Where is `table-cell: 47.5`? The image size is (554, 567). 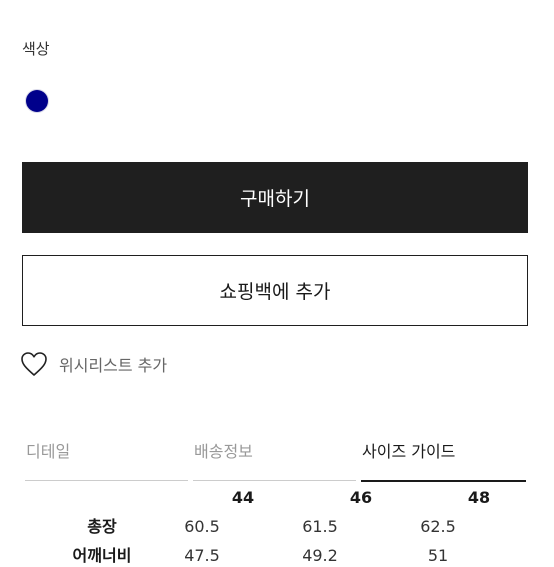 table-cell: 47.5 is located at coordinates (202, 555).